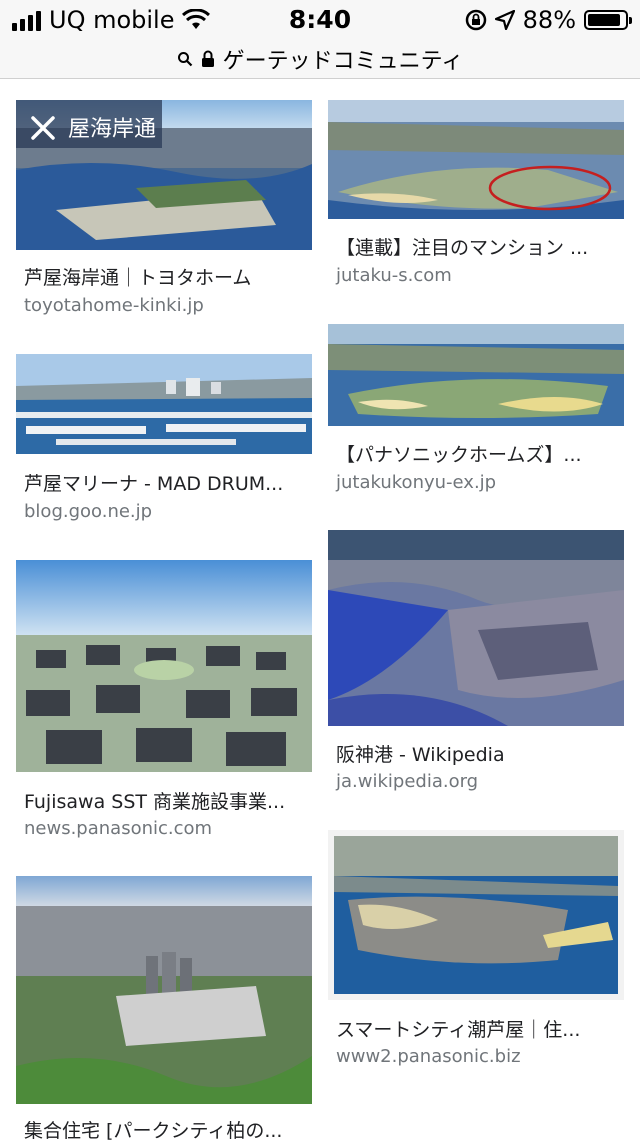 The width and height of the screenshot is (640, 1143). I want to click on orientation-lock-icon, so click(475, 20).